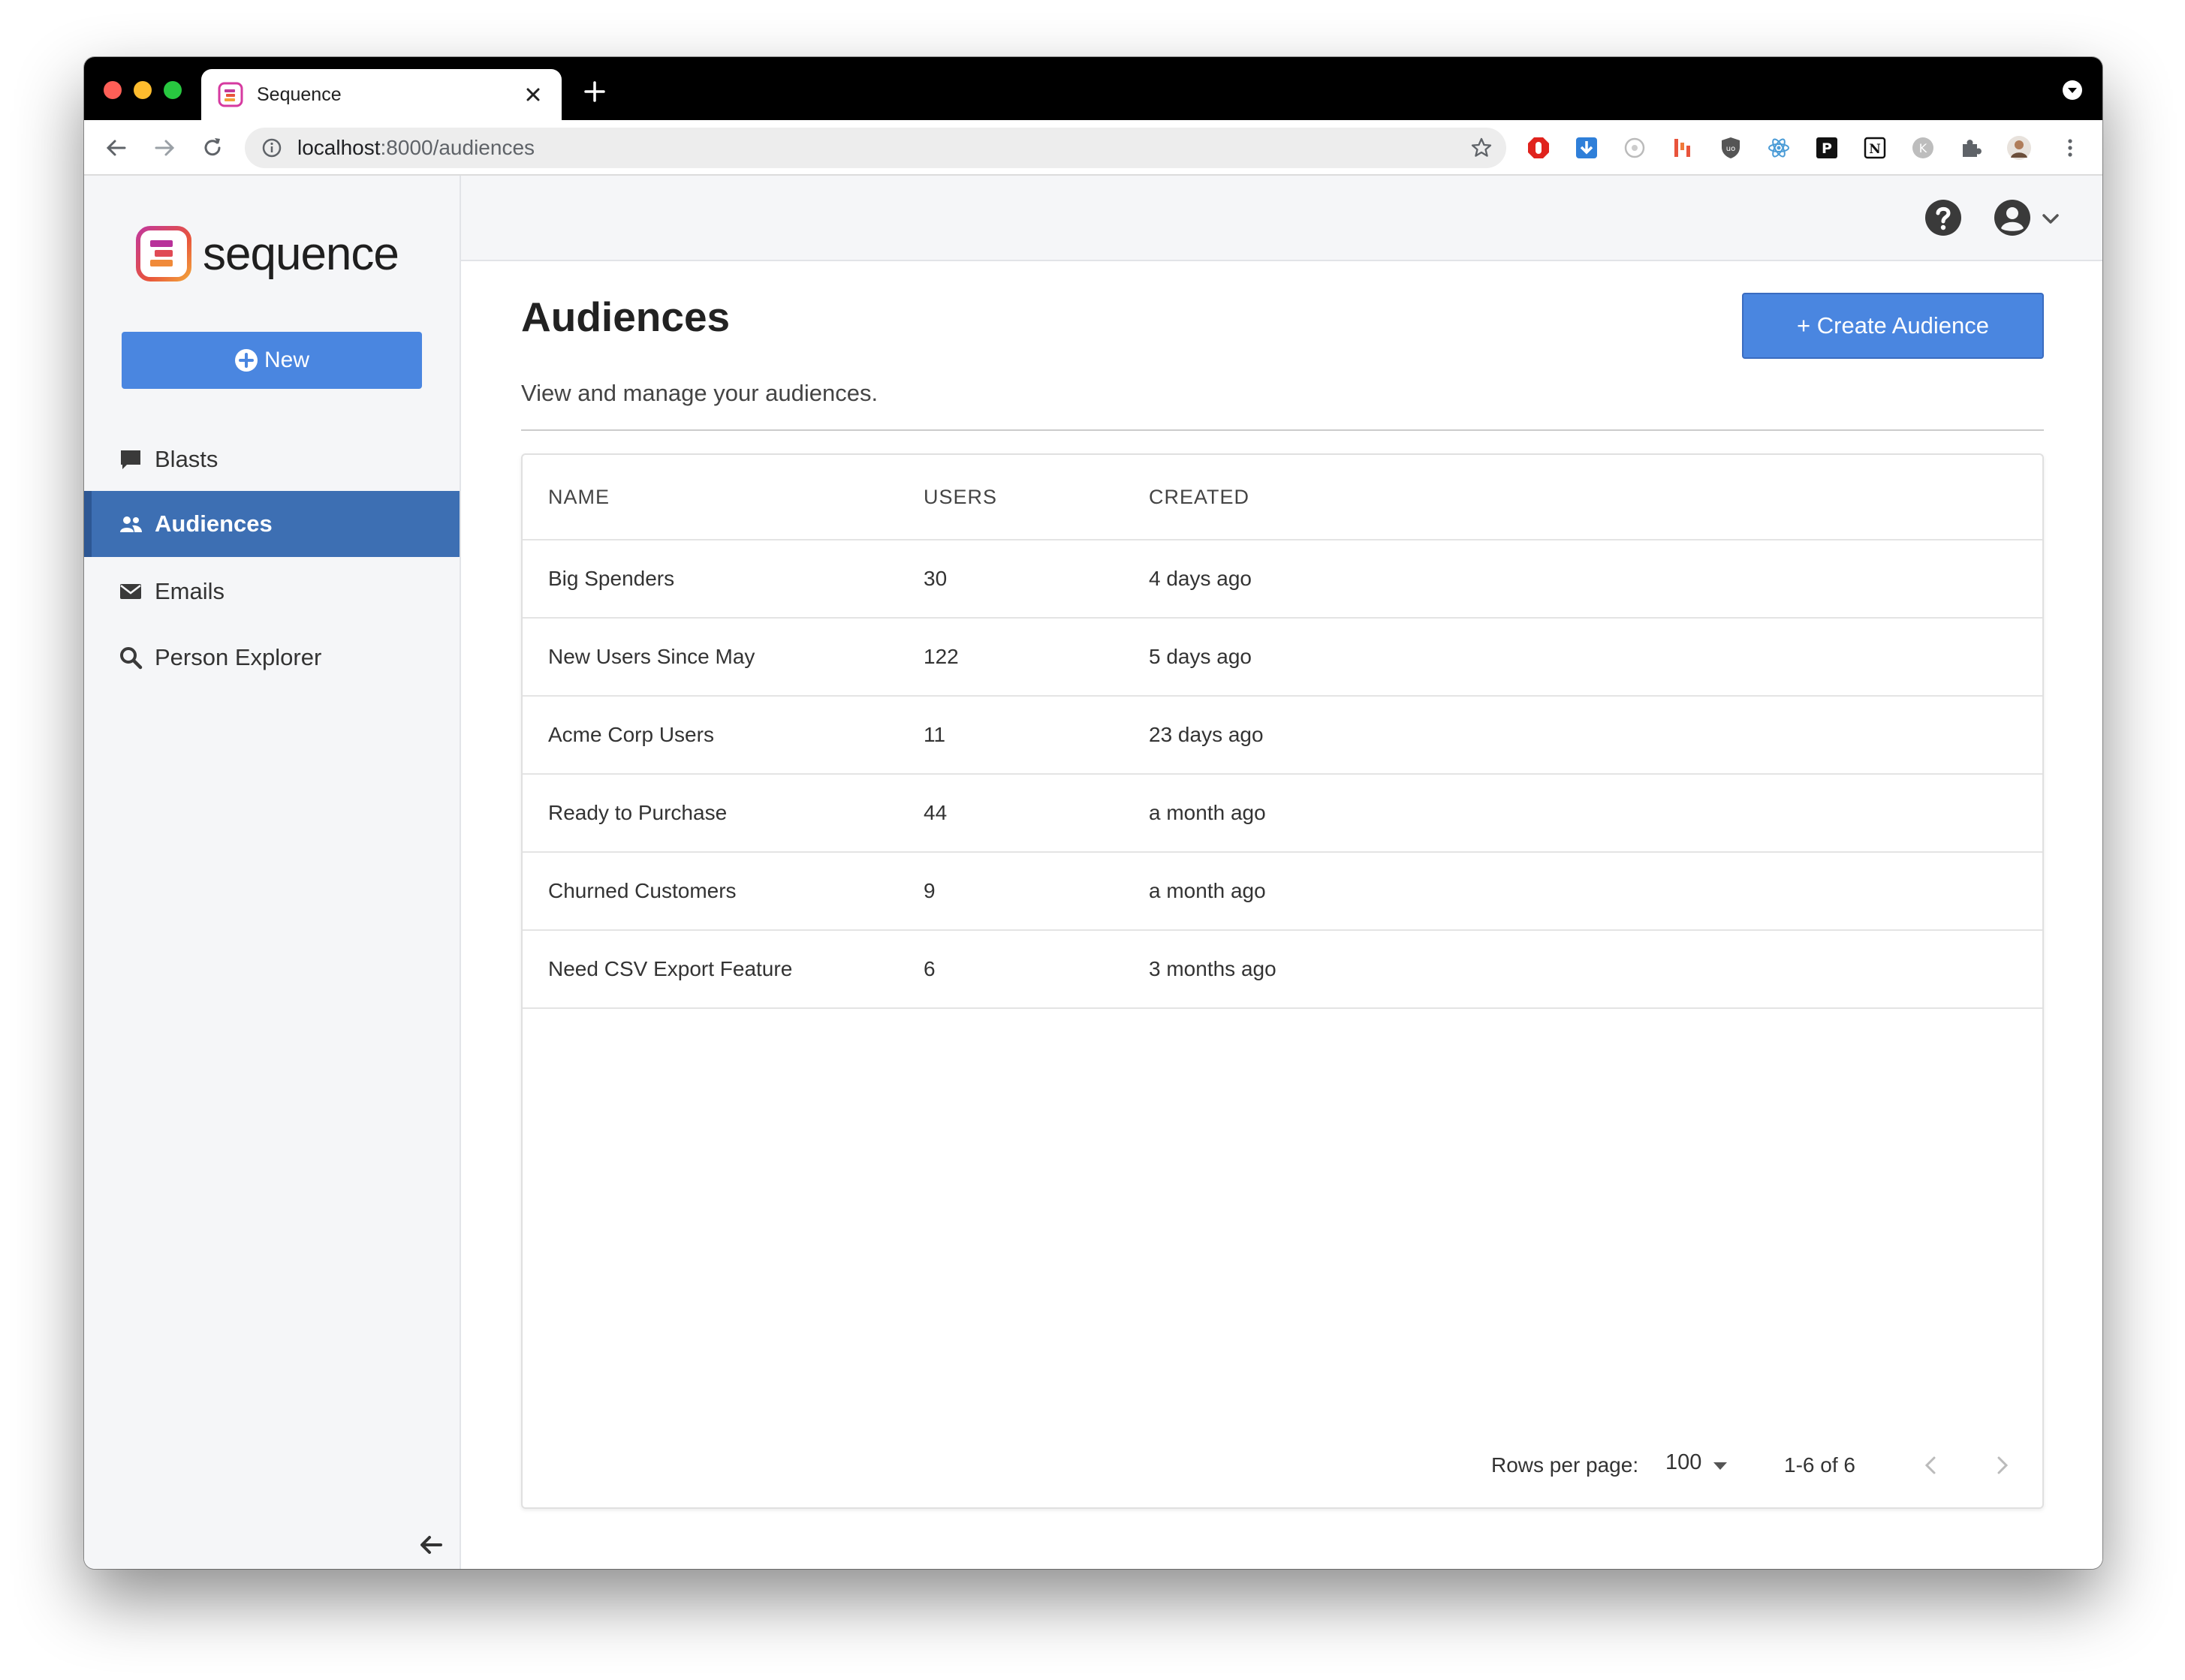 The width and height of the screenshot is (2185, 1680). I want to click on profile-avatar, so click(2019, 148).